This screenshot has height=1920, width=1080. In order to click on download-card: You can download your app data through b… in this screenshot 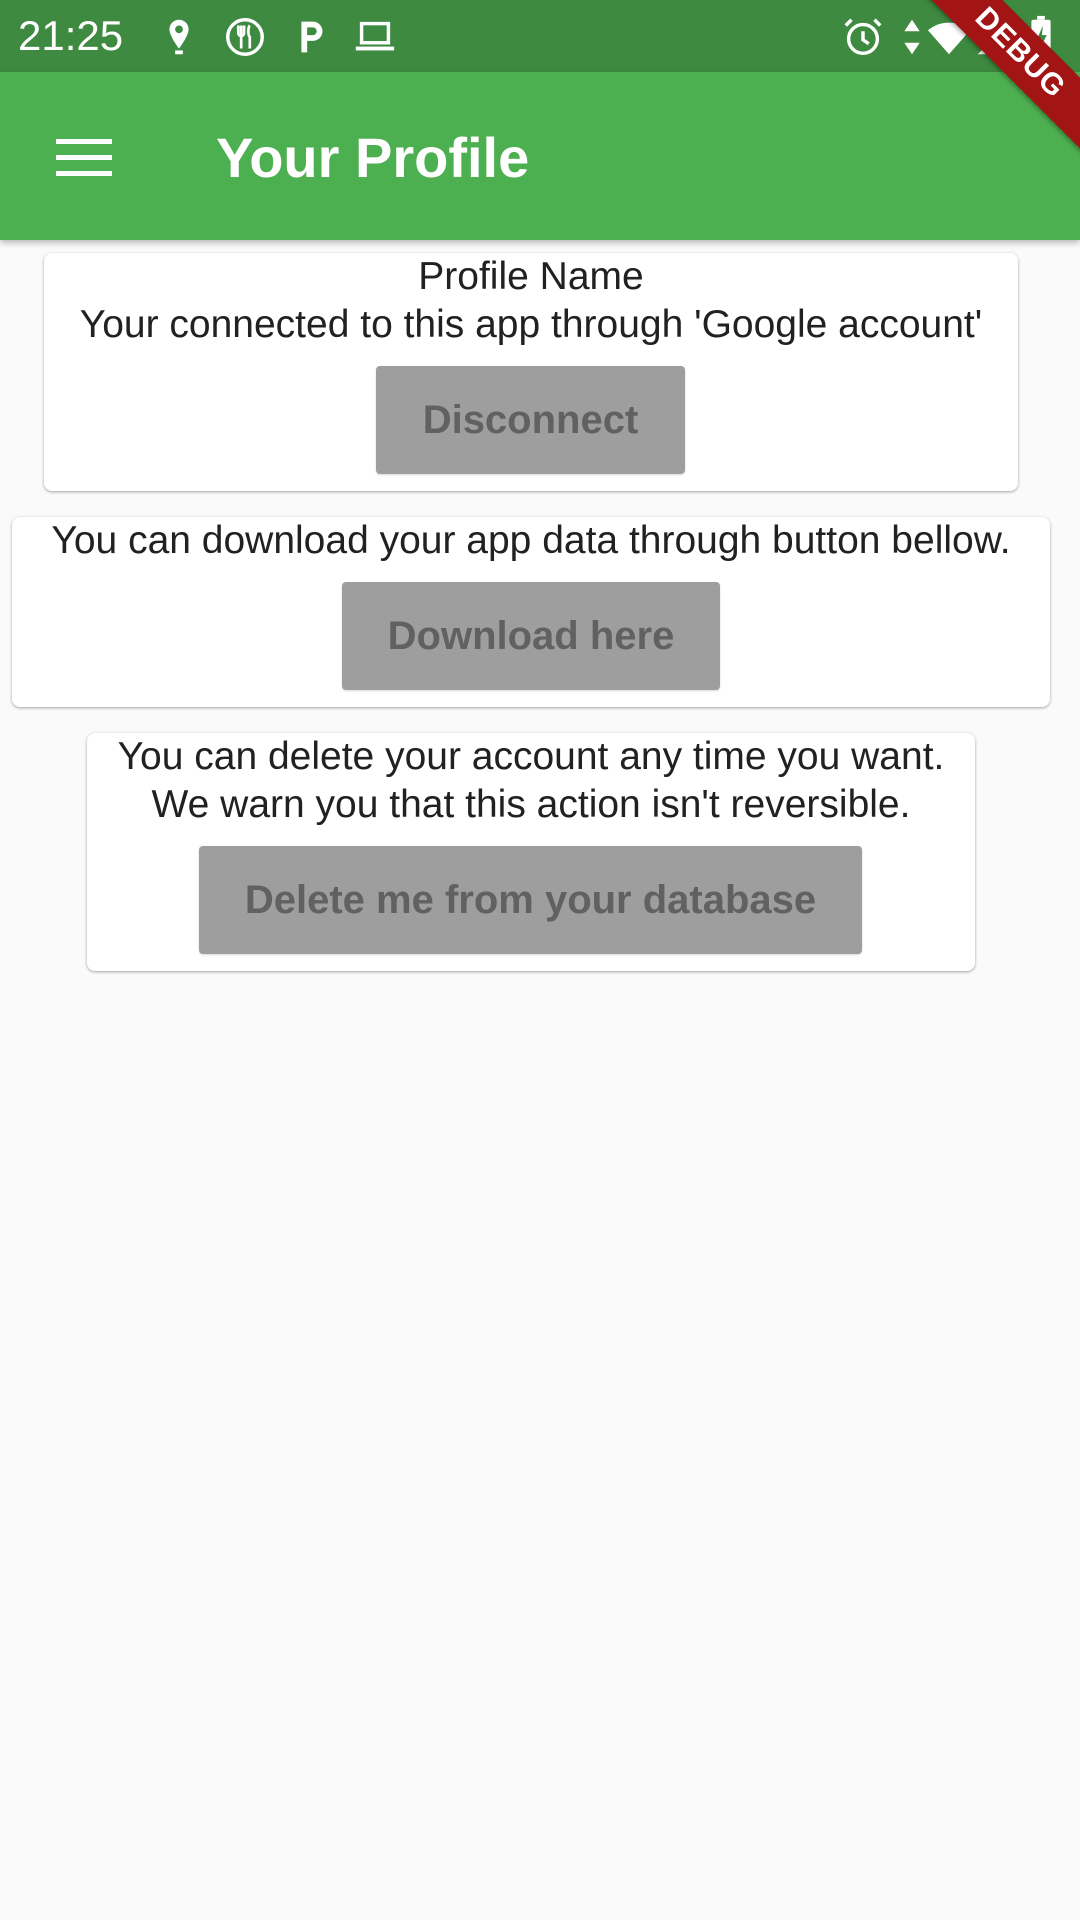, I will do `click(531, 612)`.